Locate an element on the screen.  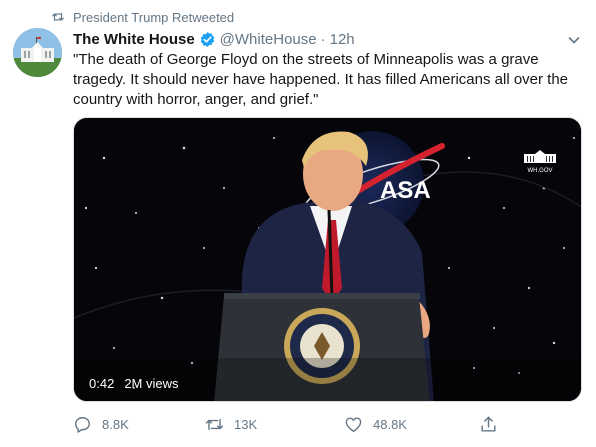
heart-icon is located at coordinates (353, 424).